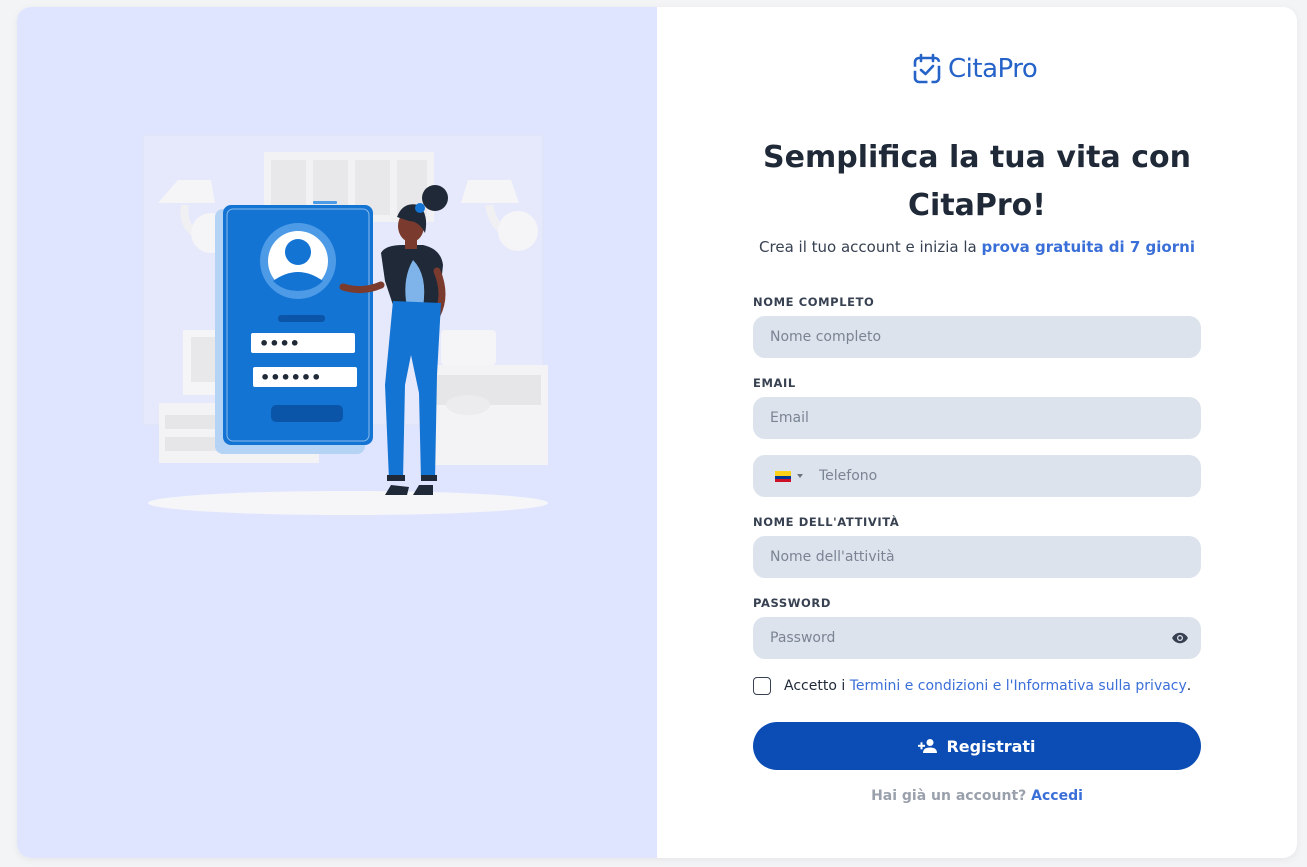 The width and height of the screenshot is (1307, 867). Describe the element at coordinates (792, 603) in the screenshot. I see `password-label: PASSWORD` at that location.